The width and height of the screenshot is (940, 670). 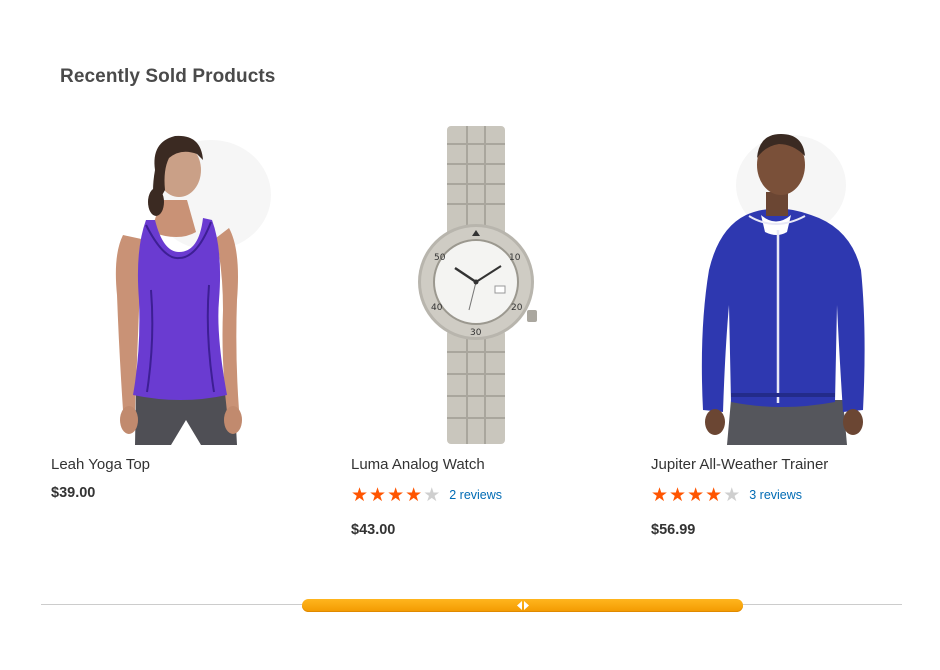 I want to click on product-rating: ★ ★ ★ ★ ★ 2 reviews, so click(x=486, y=495).